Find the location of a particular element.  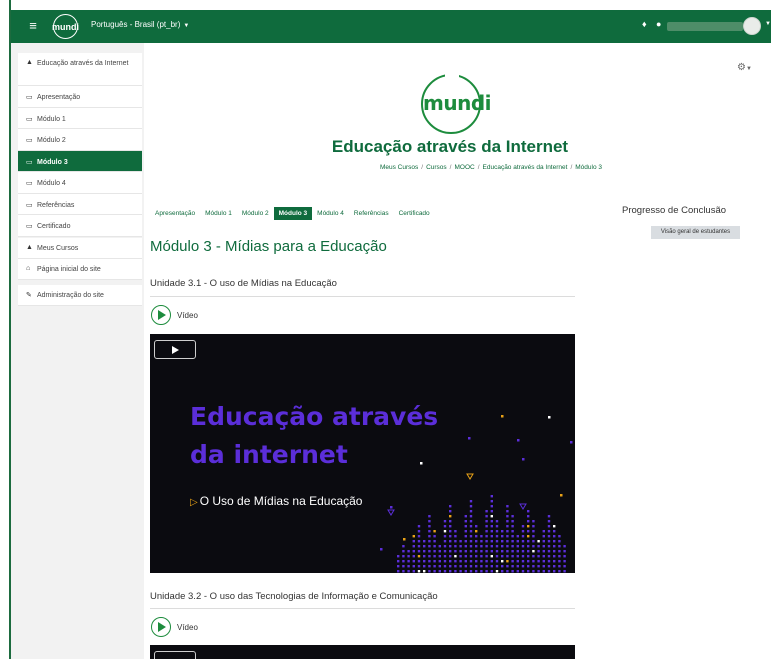

language-label: Português - Brasil (pt_br) is located at coordinates (136, 24).